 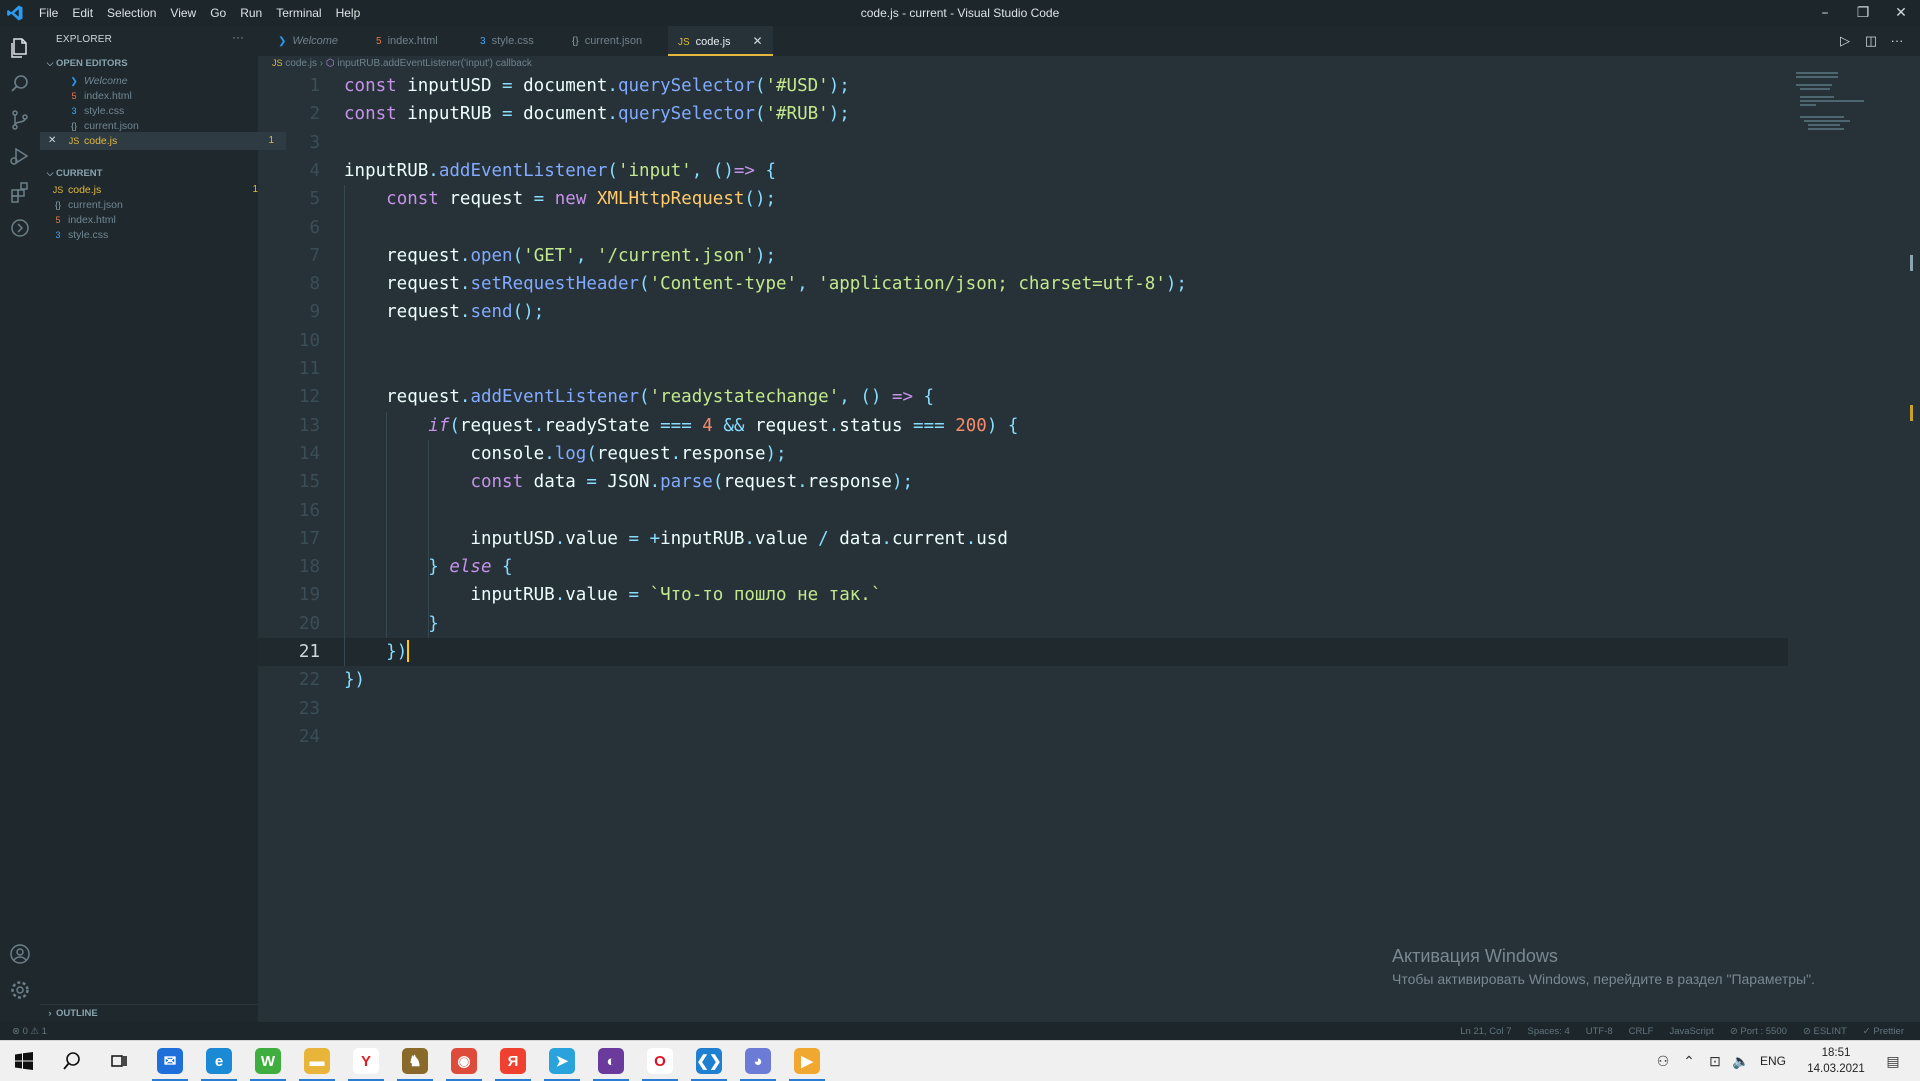 What do you see at coordinates (29, 1032) in the screenshot?
I see `problems-indicator: ⊗ 0 ⚠ 1` at bounding box center [29, 1032].